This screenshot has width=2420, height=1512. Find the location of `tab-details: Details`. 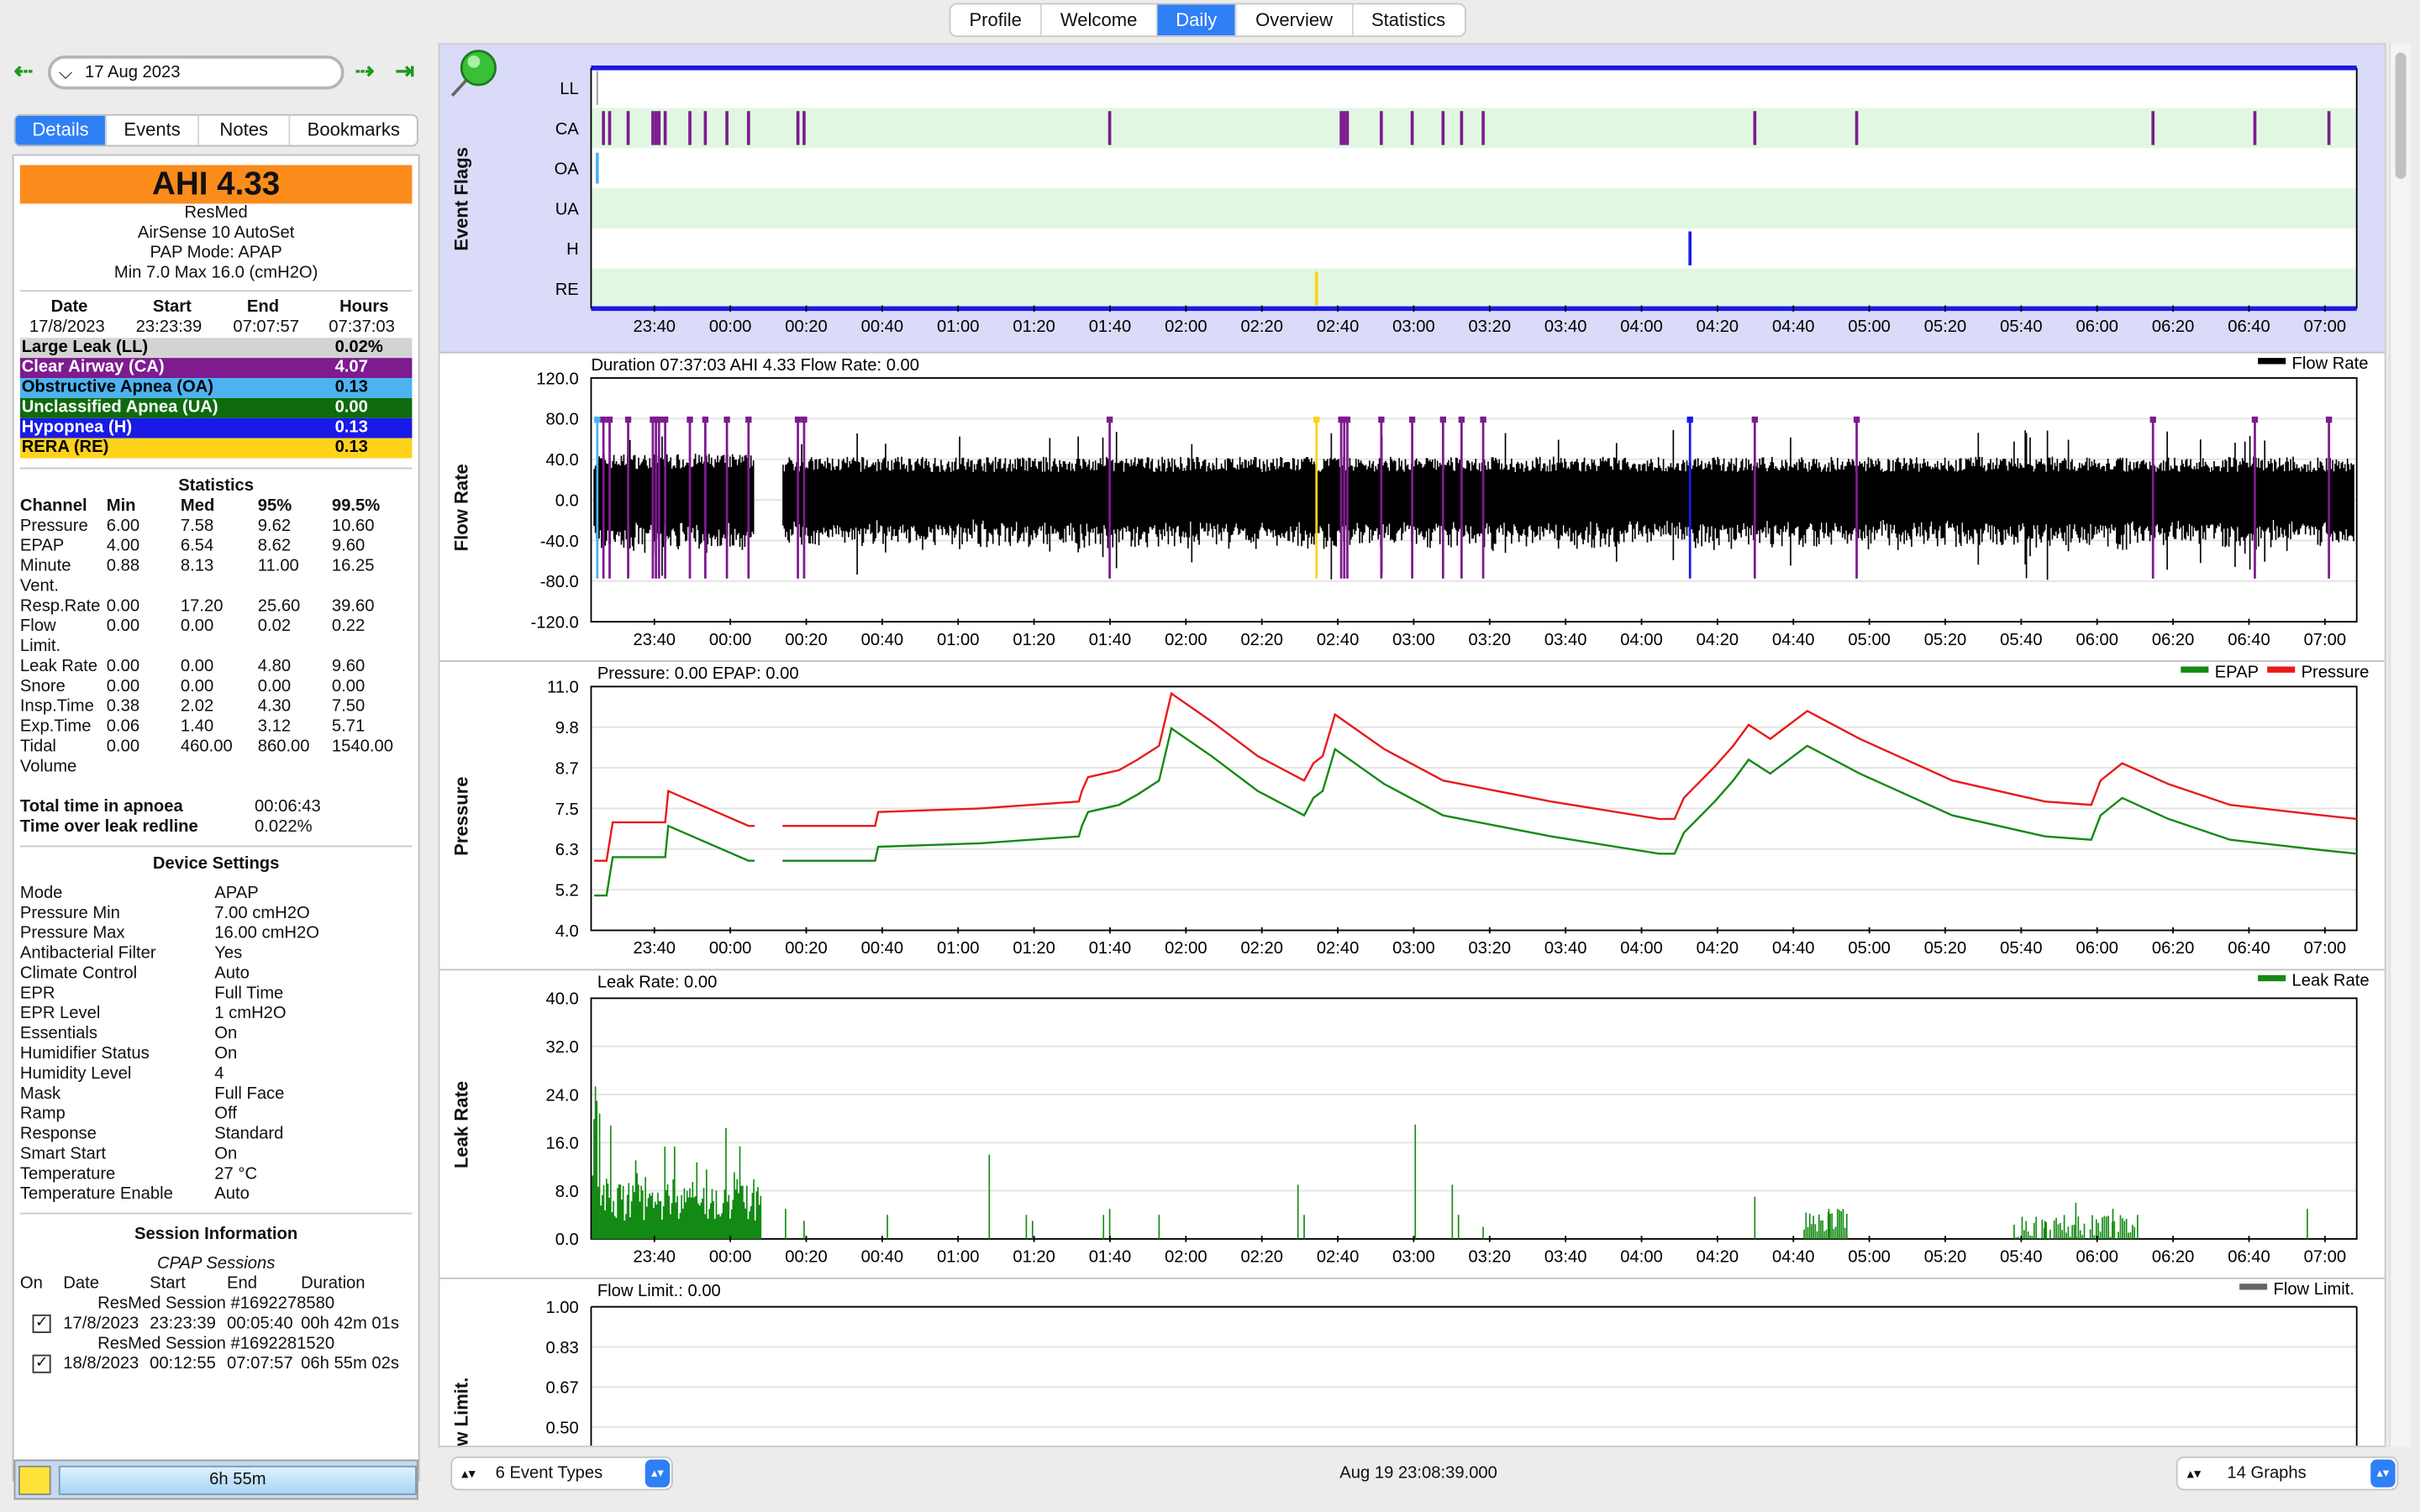

tab-details: Details is located at coordinates (62, 130).